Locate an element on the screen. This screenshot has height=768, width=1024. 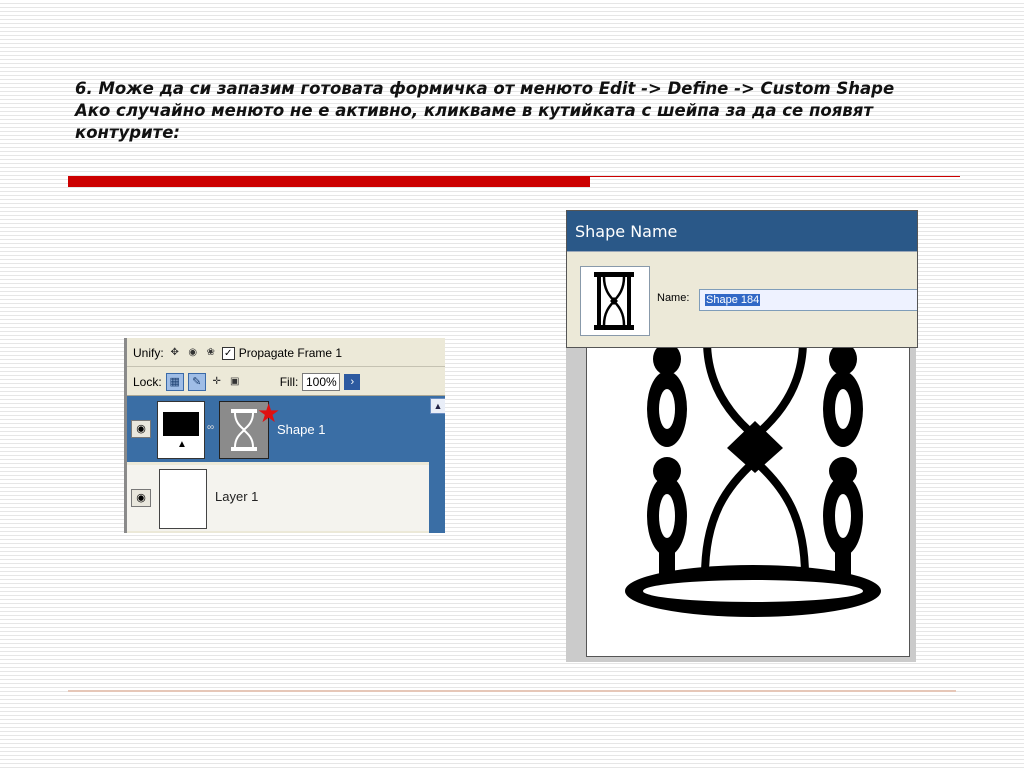
layer-name: Layer 1 is located at coordinates (237, 496).